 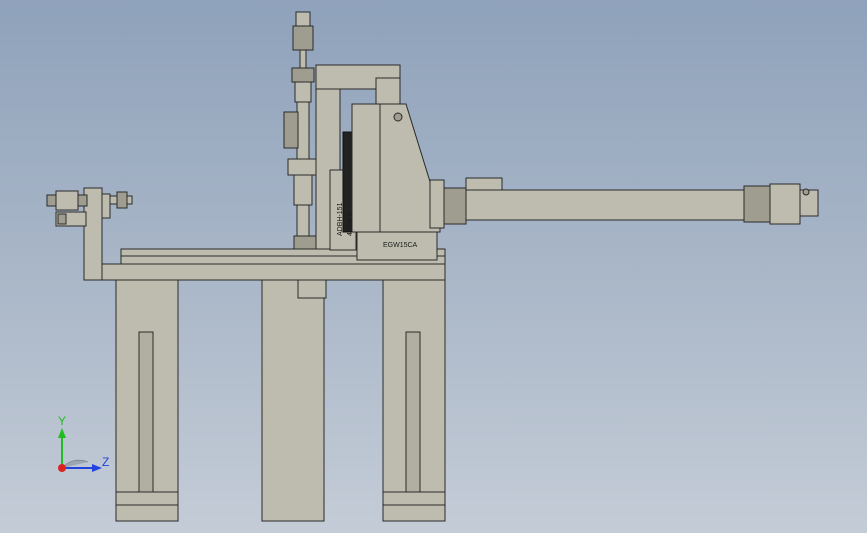 I want to click on orientation-triad: Y Z, so click(x=83, y=443).